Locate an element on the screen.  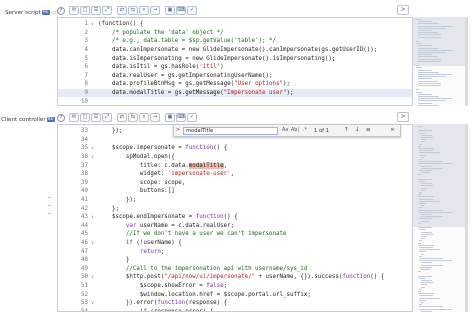
code-line: 43 ∨ $scope.endImpersonate = function() { is located at coordinates (148, 217).